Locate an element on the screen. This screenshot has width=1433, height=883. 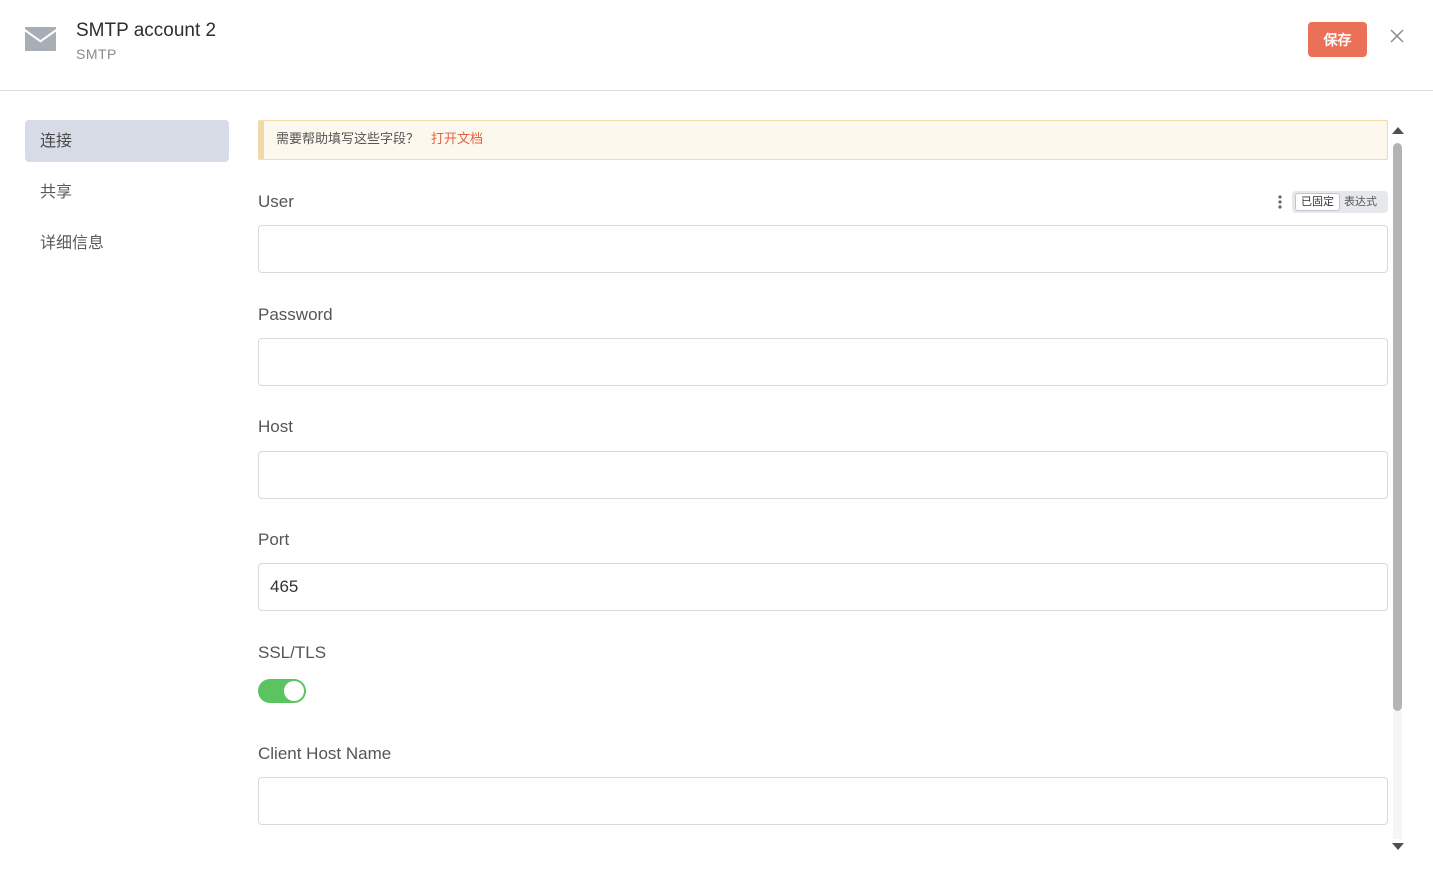
ssl-label: SSL/TLS is located at coordinates (292, 652).